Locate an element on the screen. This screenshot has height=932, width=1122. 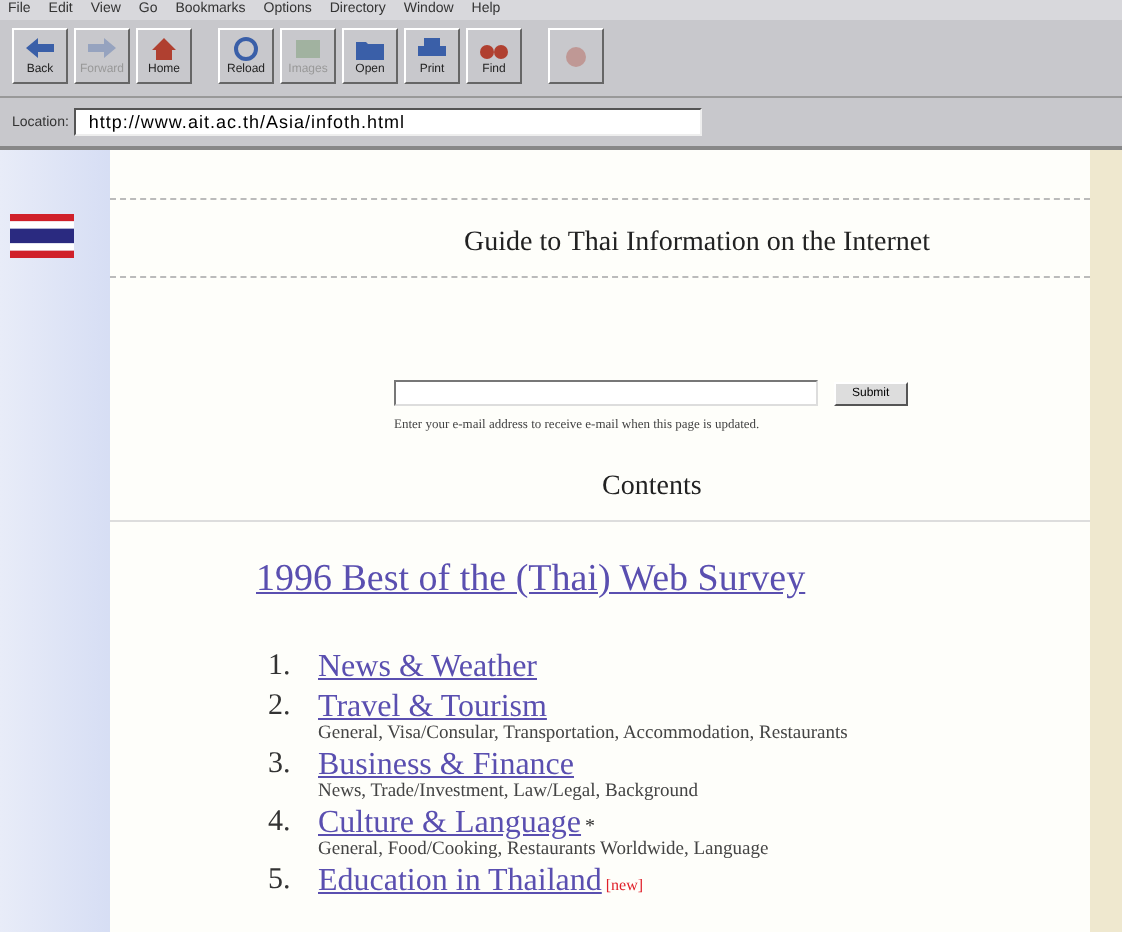
right-arrow-icon is located at coordinates (102, 49).